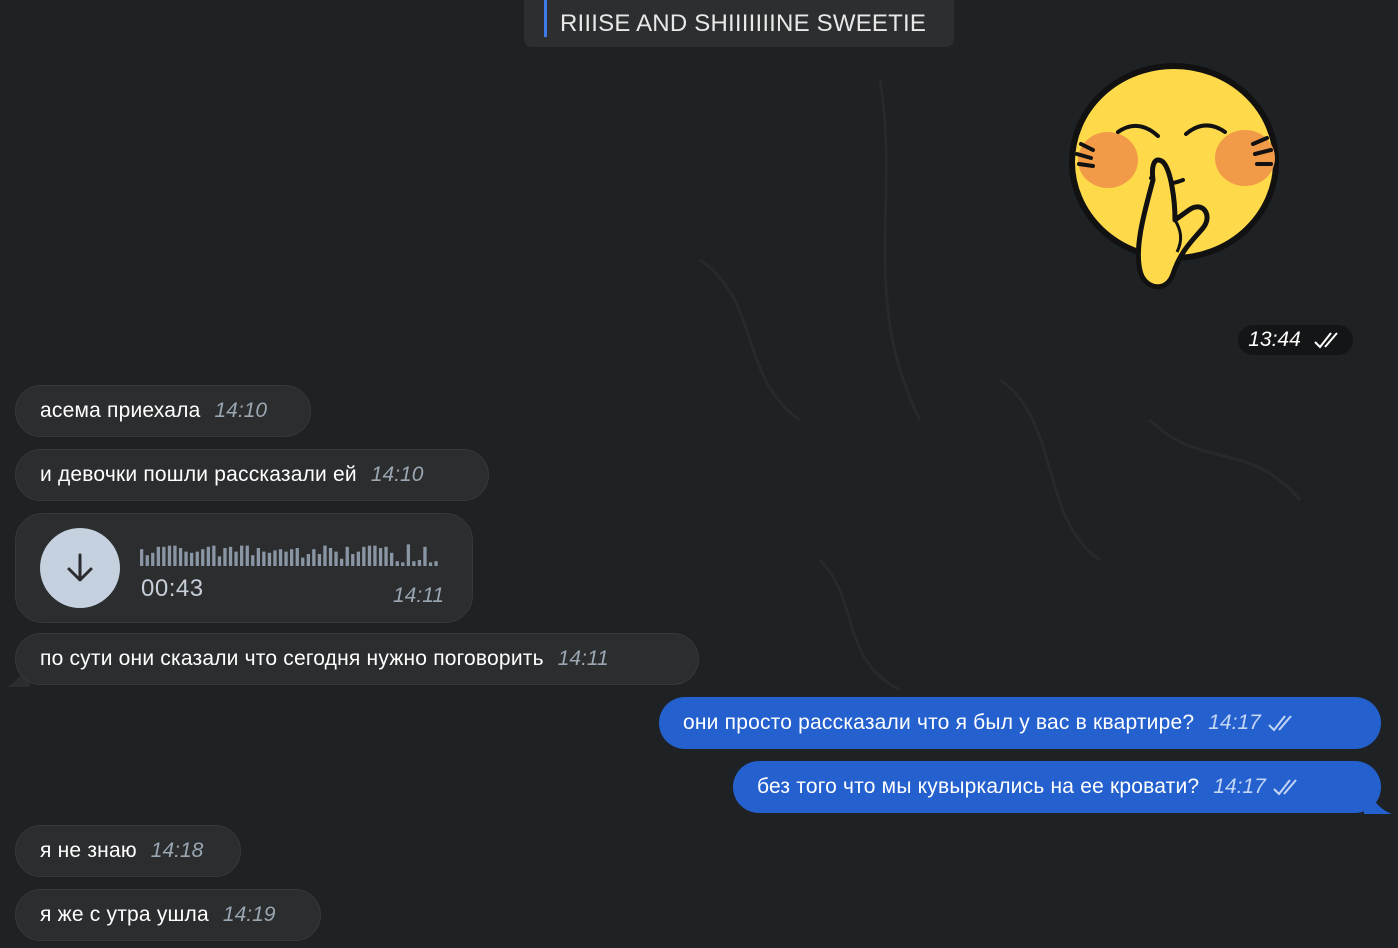 Image resolution: width=1398 pixels, height=948 pixels. Describe the element at coordinates (743, 23) in the screenshot. I see `pinned-message-text: RIIISE AND SHIIIIIIINE SWEETIE` at that location.